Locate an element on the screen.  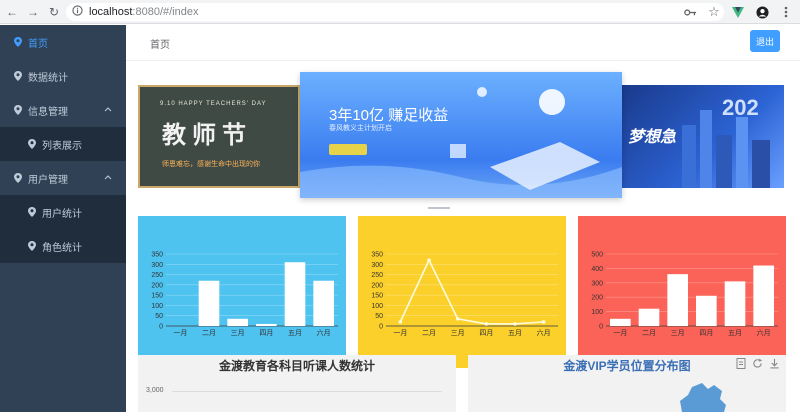
carousel-slide-city: 202 梦想急 is located at coordinates (703, 136).